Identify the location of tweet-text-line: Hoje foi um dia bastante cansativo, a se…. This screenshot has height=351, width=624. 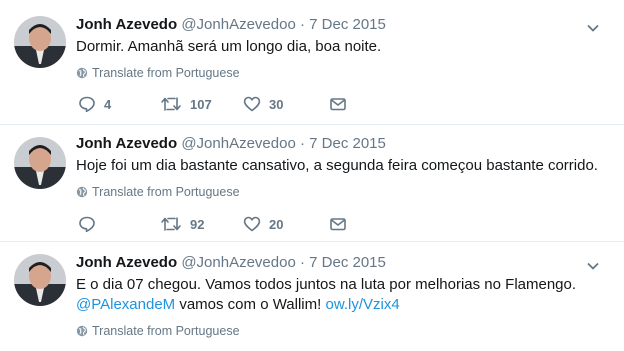
(337, 165).